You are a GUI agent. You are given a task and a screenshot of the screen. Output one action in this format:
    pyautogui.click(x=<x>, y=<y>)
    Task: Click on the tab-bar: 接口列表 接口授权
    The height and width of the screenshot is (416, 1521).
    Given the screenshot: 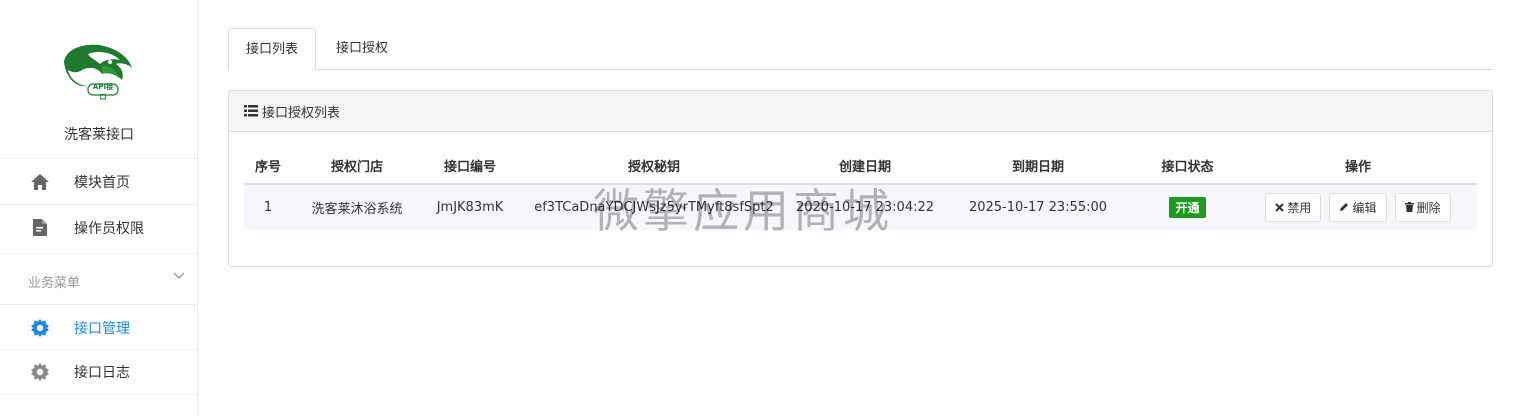 What is the action you would take?
    pyautogui.click(x=860, y=49)
    